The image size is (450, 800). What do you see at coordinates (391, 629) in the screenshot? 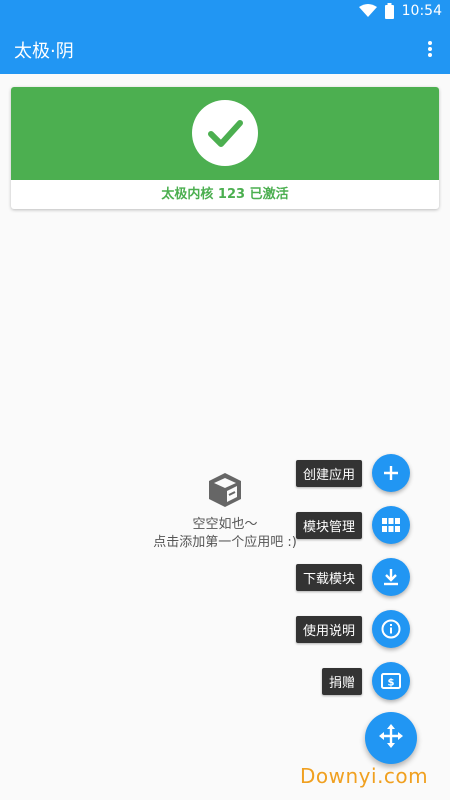
I see `info-icon` at bounding box center [391, 629].